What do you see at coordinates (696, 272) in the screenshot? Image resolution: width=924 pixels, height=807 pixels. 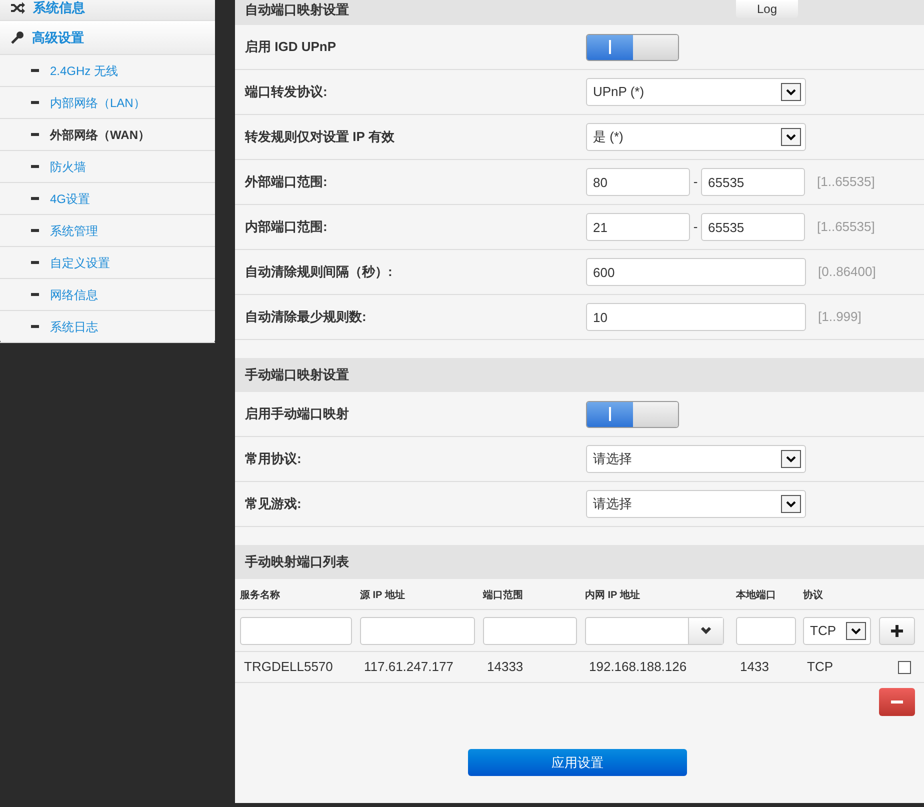 I see `input-field: 600` at bounding box center [696, 272].